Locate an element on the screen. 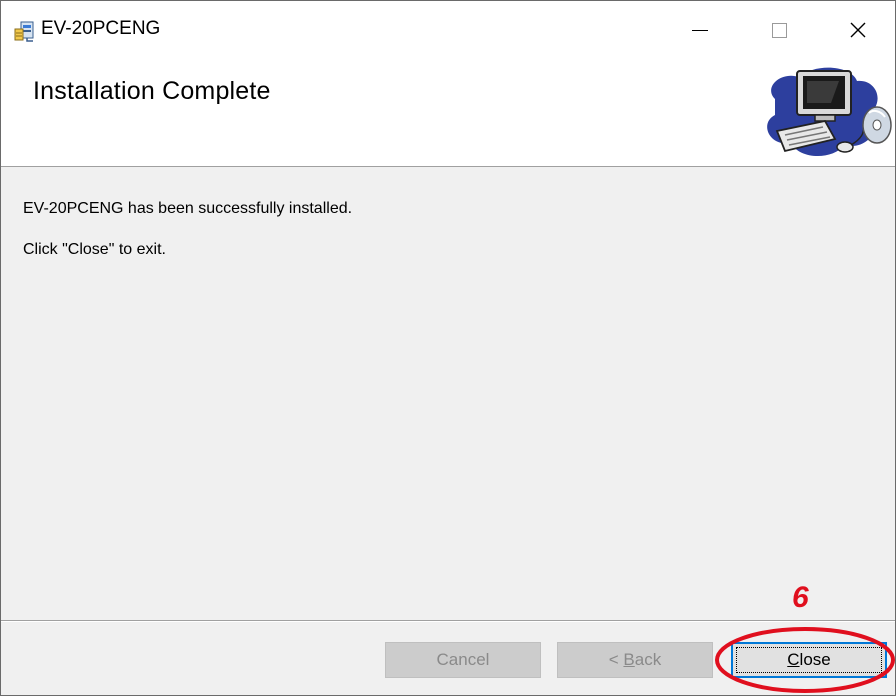  back-button-access-key: B is located at coordinates (629, 659).